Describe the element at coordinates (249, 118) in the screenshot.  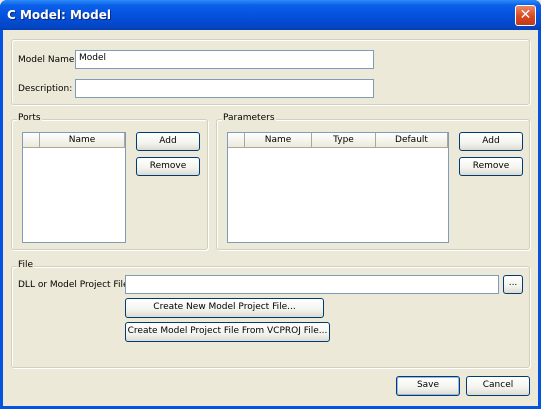
I see `parameters-group-title: Parameters` at that location.